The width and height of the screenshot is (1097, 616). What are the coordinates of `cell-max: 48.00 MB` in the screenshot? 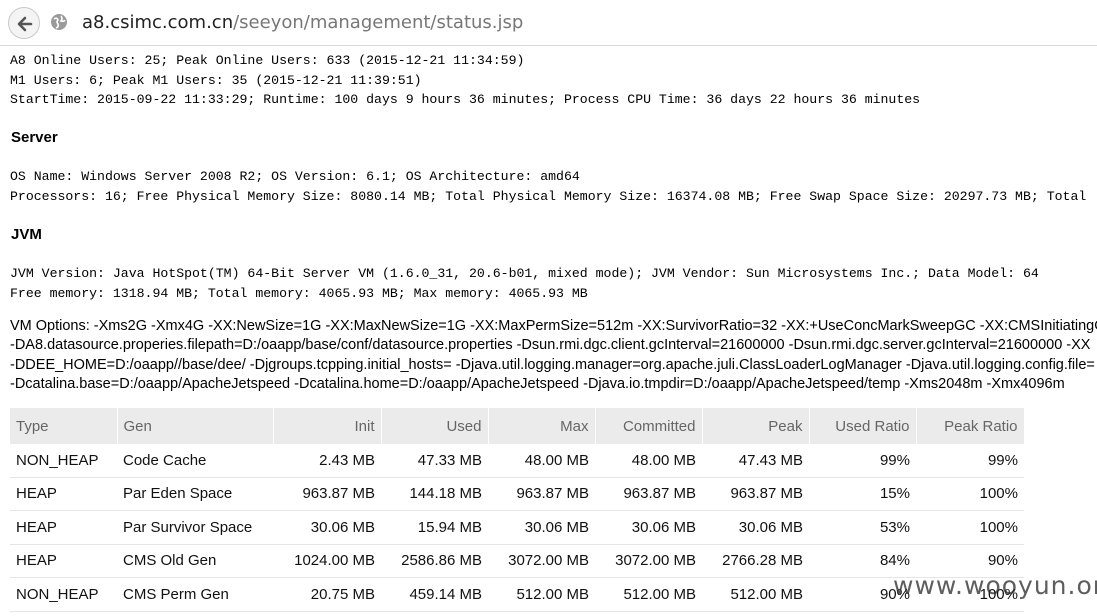 It's located at (541, 461).